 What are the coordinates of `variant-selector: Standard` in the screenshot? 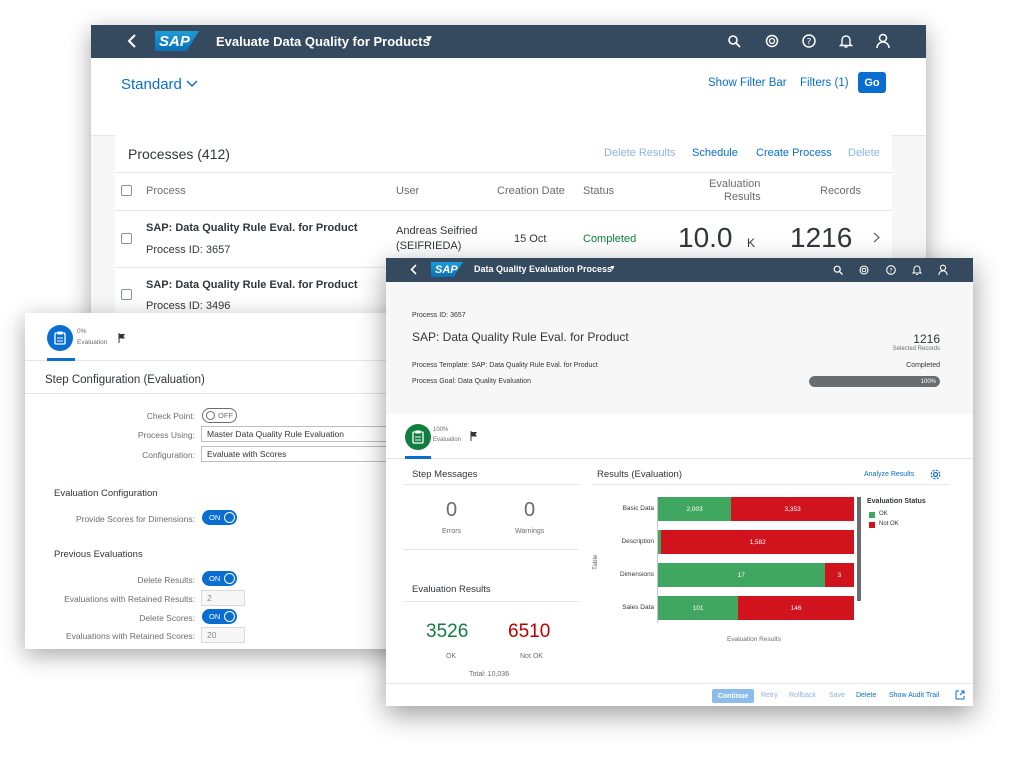 It's located at (151, 84).